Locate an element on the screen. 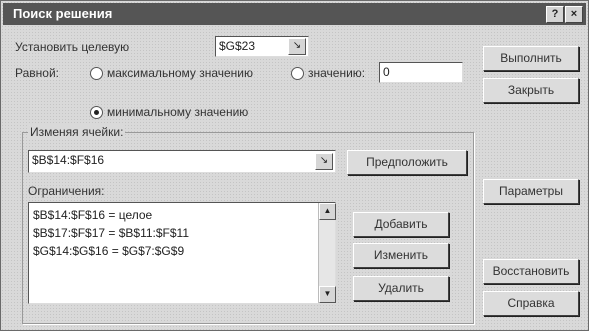 This screenshot has height=331, width=589. solve-button: Выполнить is located at coordinates (531, 58).